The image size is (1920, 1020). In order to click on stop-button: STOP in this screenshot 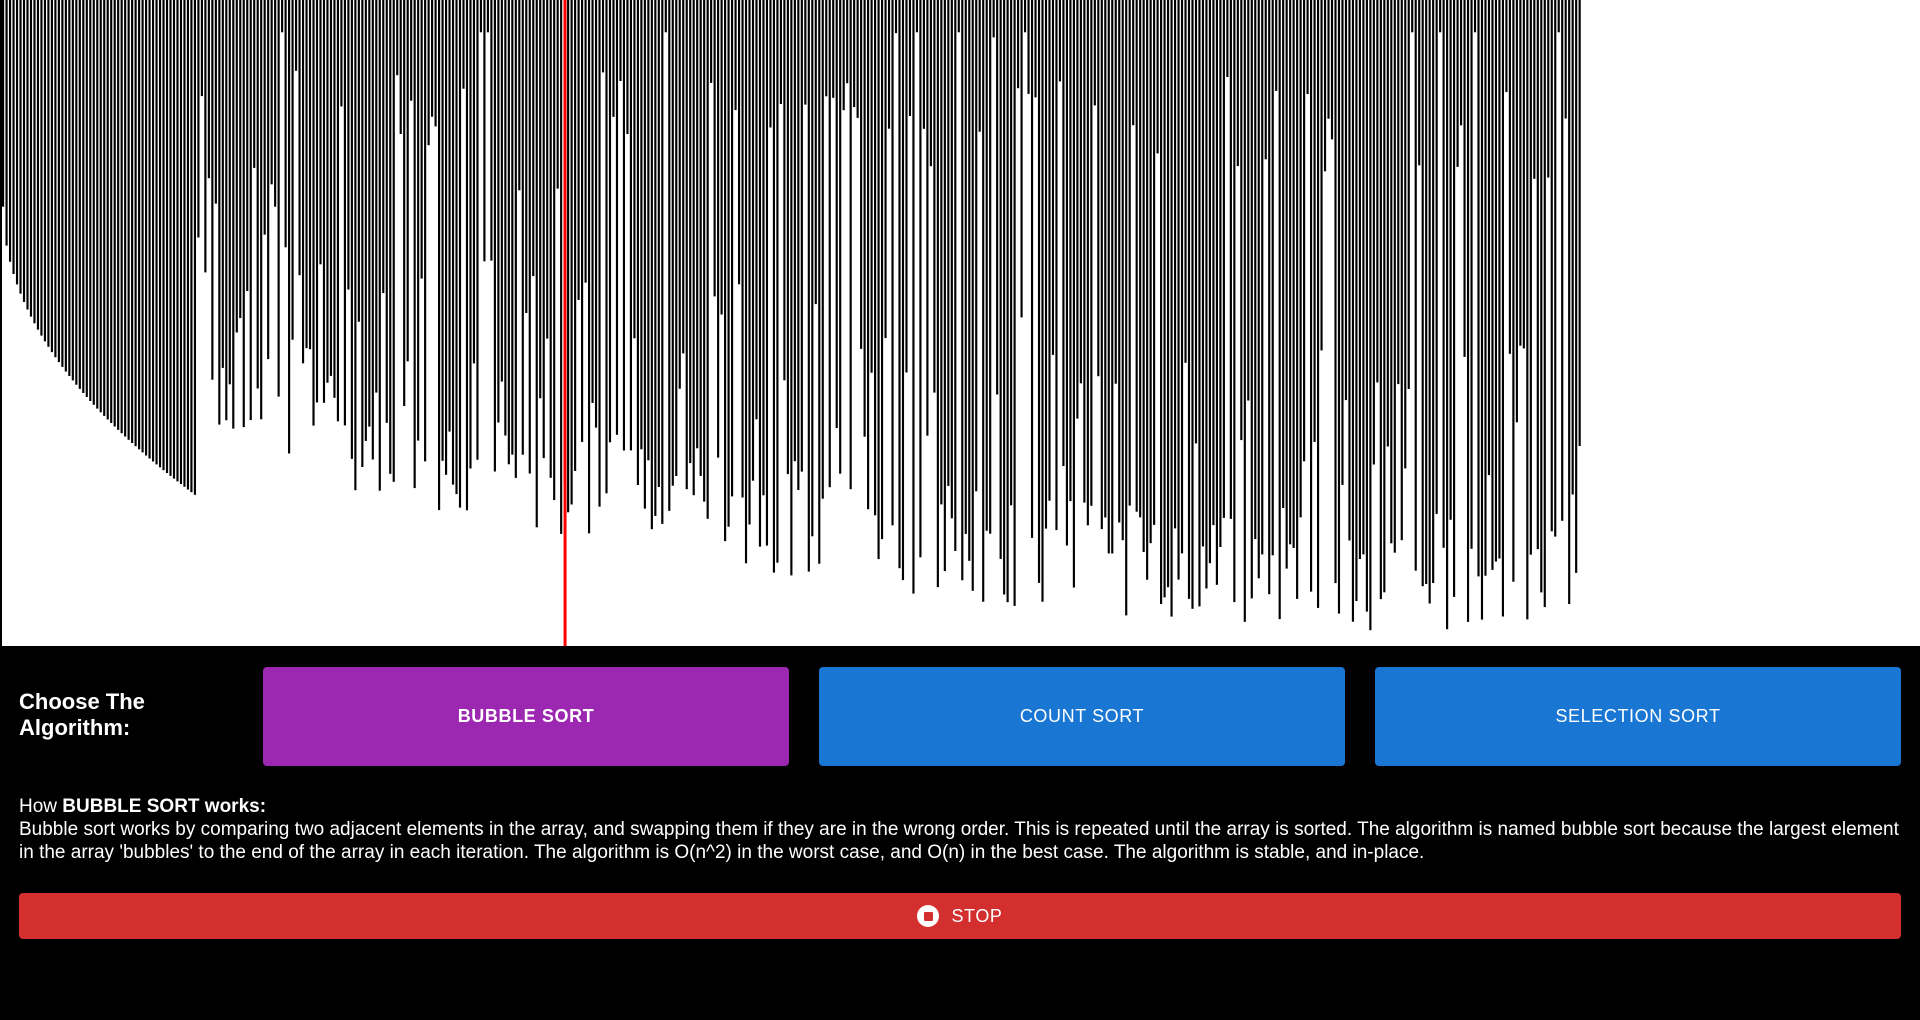, I will do `click(960, 916)`.